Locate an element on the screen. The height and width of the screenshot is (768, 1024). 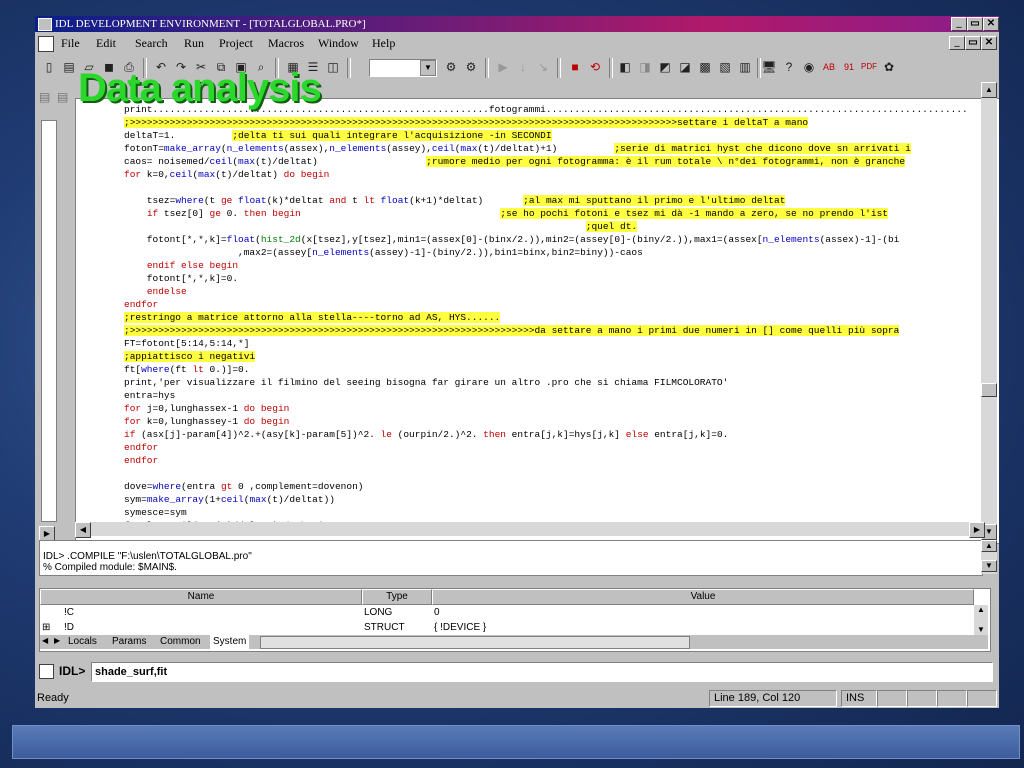
new-project-icon: ▤ is located at coordinates (69, 67).